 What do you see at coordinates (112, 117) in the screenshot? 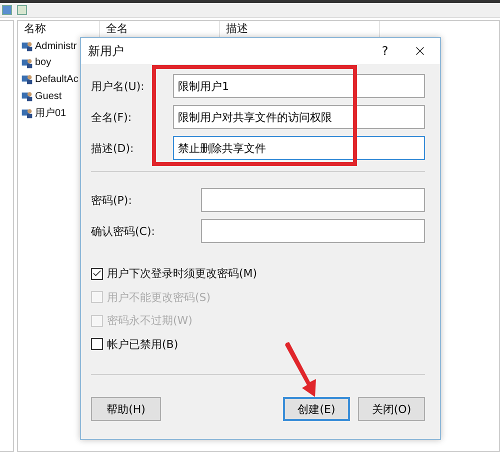
I see `field-label: 全名(F):` at bounding box center [112, 117].